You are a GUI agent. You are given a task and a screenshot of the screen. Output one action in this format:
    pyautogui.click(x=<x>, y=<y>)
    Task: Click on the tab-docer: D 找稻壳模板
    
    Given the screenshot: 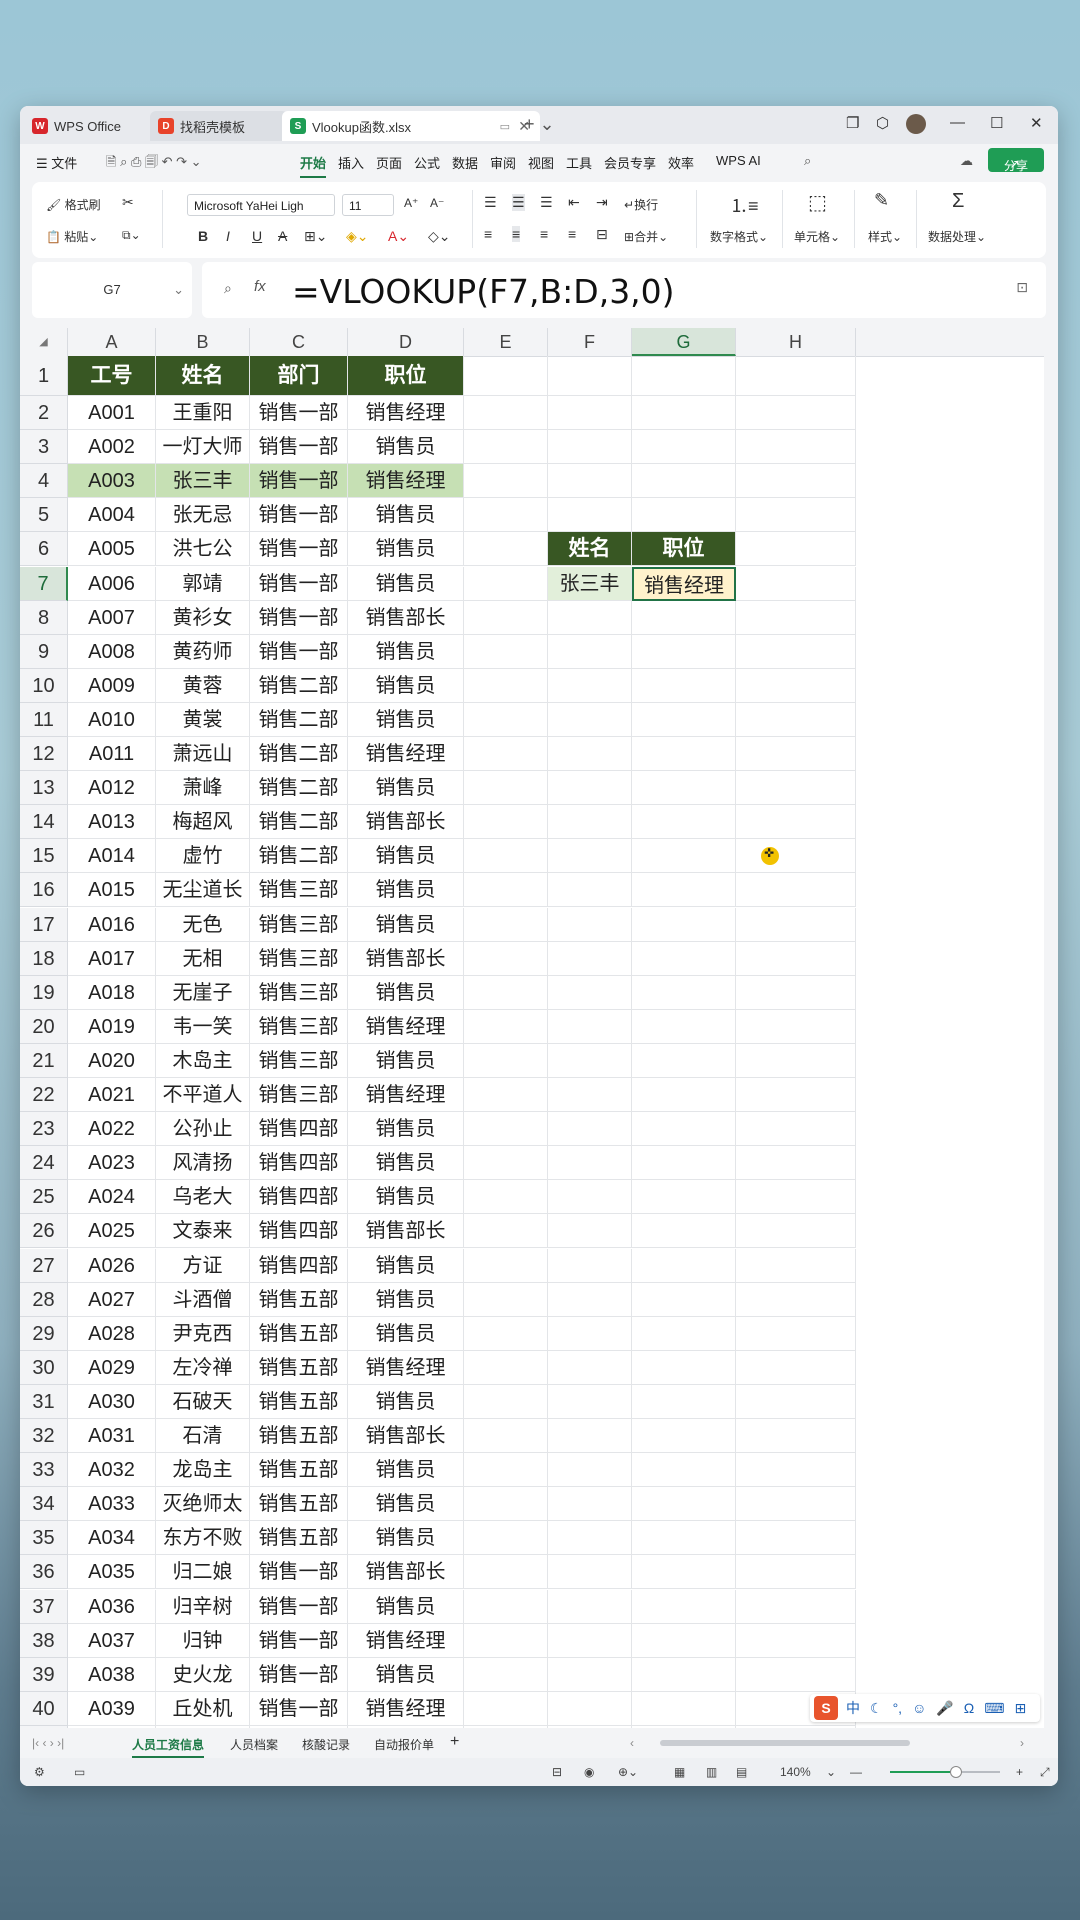 What is the action you would take?
    pyautogui.click(x=219, y=126)
    